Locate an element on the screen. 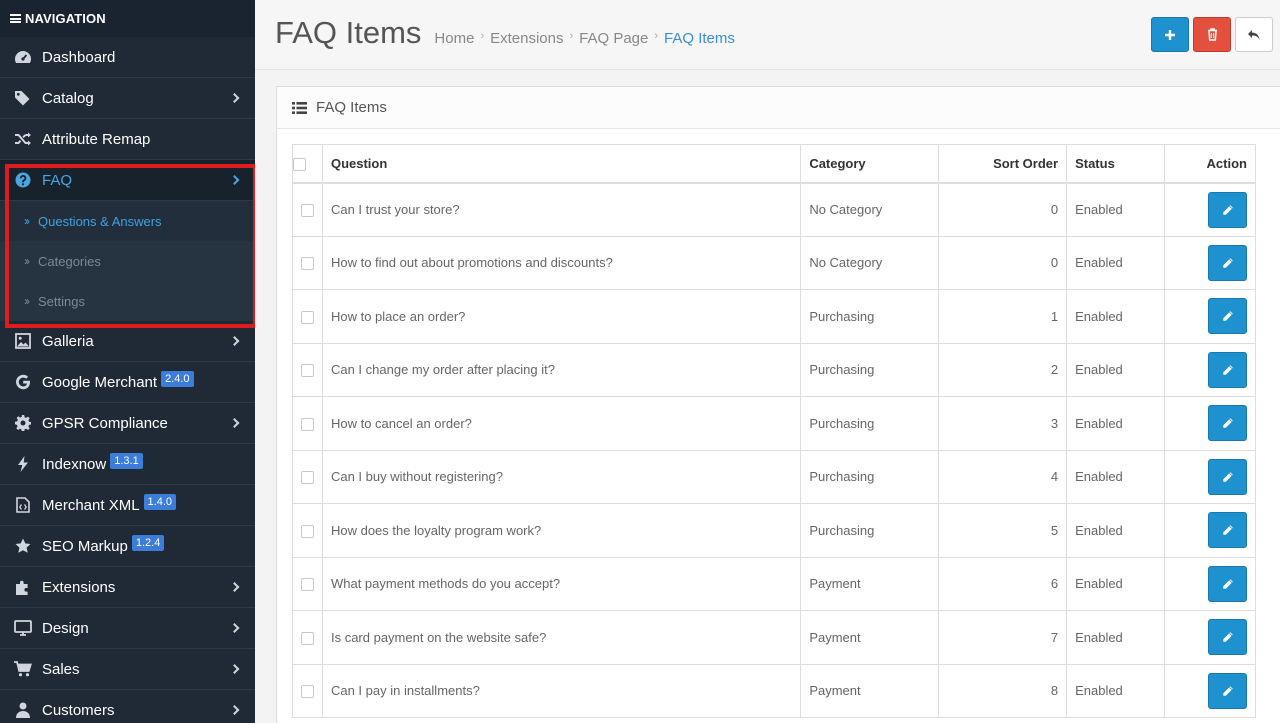  sort-order-cell: 8 is located at coordinates (1003, 690).